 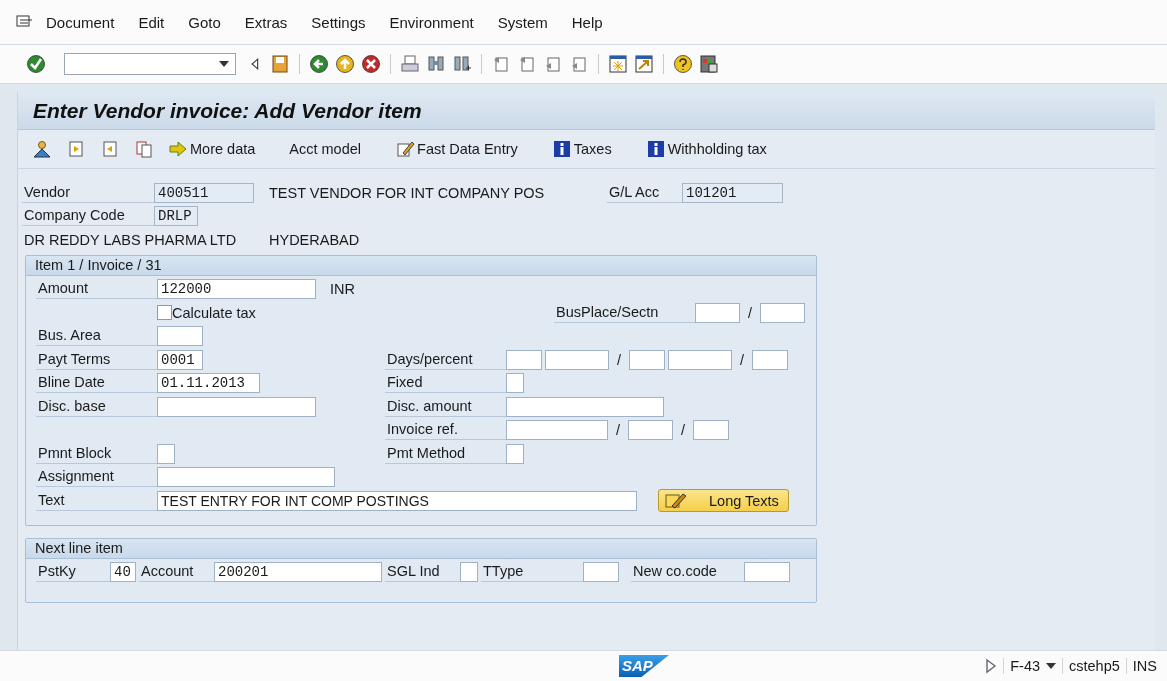 What do you see at coordinates (732, 192) in the screenshot?
I see `gl-account-field: 101201` at bounding box center [732, 192].